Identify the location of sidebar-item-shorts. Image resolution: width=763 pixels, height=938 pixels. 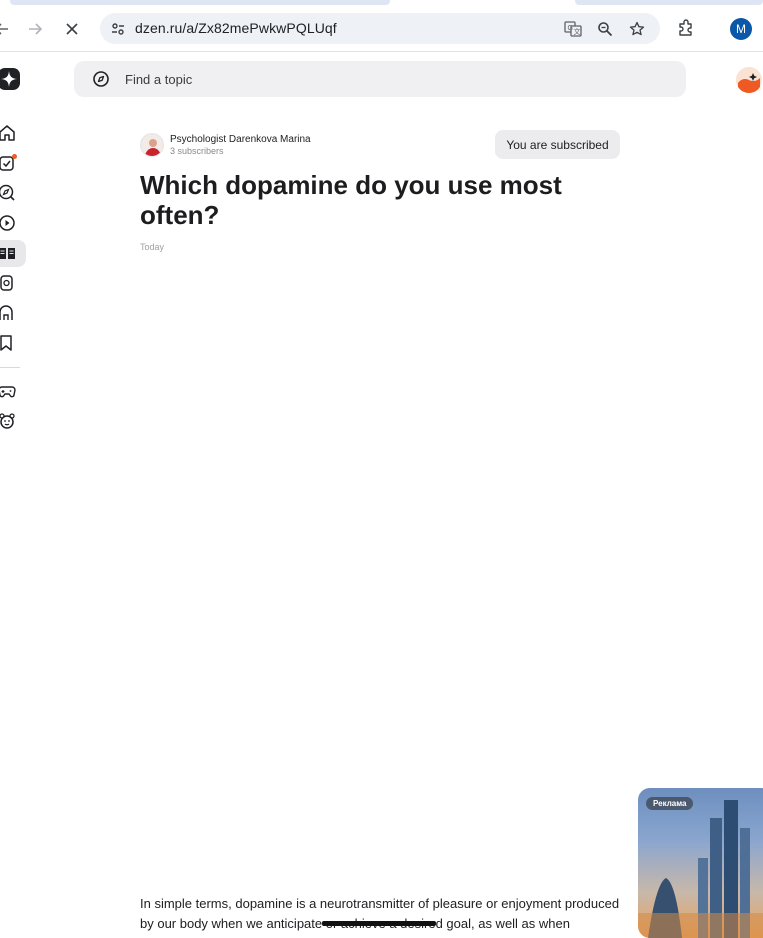
(9, 284).